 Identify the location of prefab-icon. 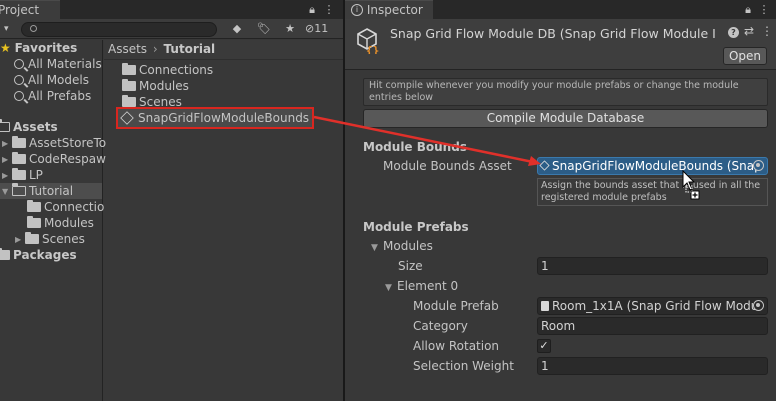
(545, 305).